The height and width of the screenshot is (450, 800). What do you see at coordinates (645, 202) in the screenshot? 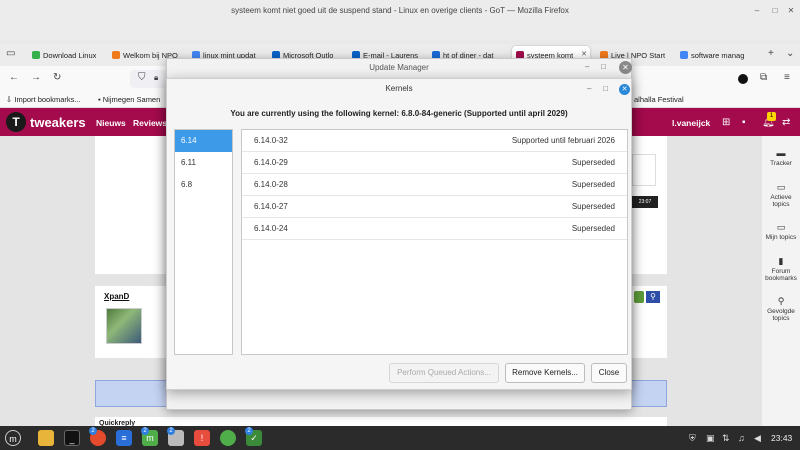
I see `video-time: 23:07` at bounding box center [645, 202].